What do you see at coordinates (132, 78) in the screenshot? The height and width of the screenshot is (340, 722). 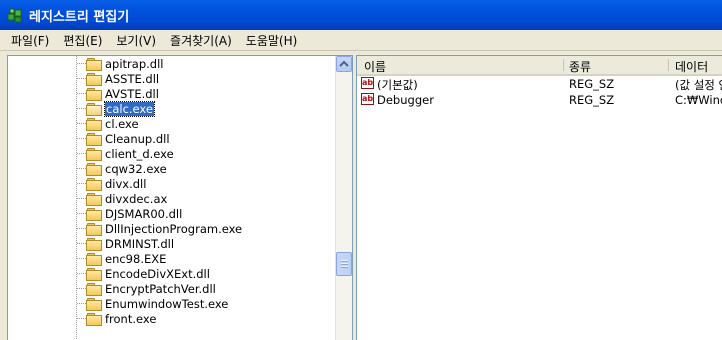 I see `tree-item-label: ASSTE.dll` at bounding box center [132, 78].